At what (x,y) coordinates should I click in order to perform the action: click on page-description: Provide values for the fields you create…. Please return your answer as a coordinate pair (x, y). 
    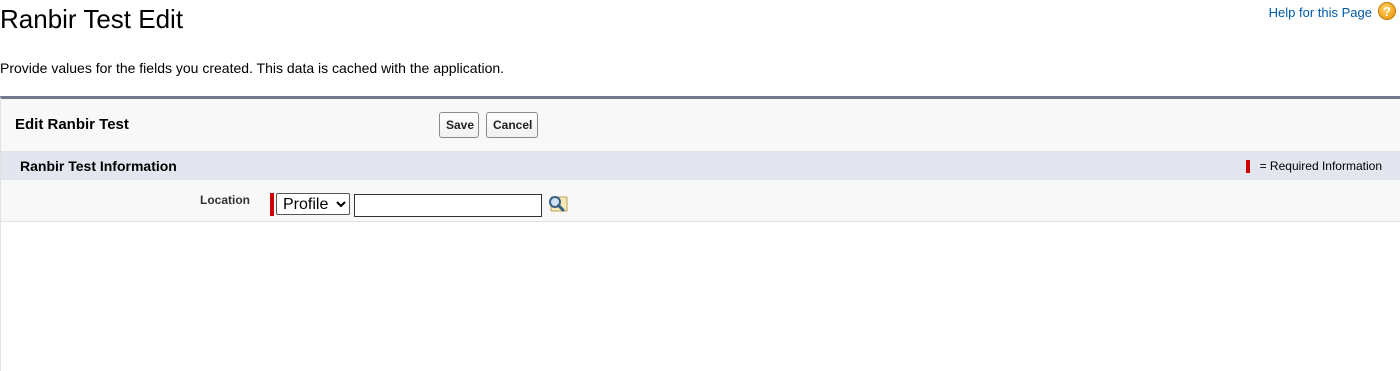
    Looking at the image, I should click on (252, 68).